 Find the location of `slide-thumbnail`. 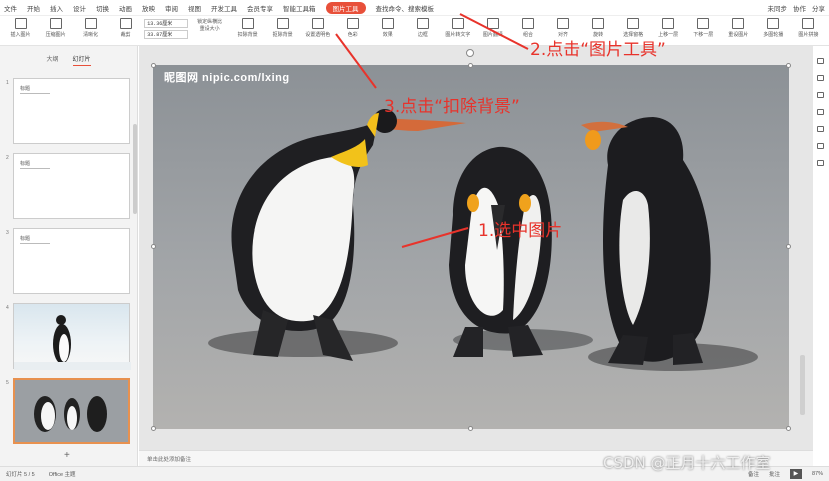

slide-thumbnail is located at coordinates (72, 336).